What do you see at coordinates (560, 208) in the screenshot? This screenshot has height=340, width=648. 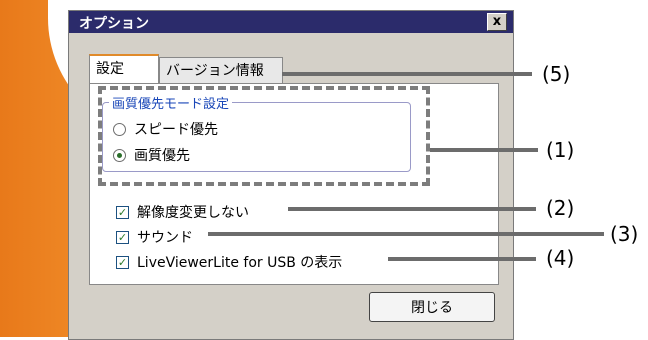 I see `callout-2: (2)` at bounding box center [560, 208].